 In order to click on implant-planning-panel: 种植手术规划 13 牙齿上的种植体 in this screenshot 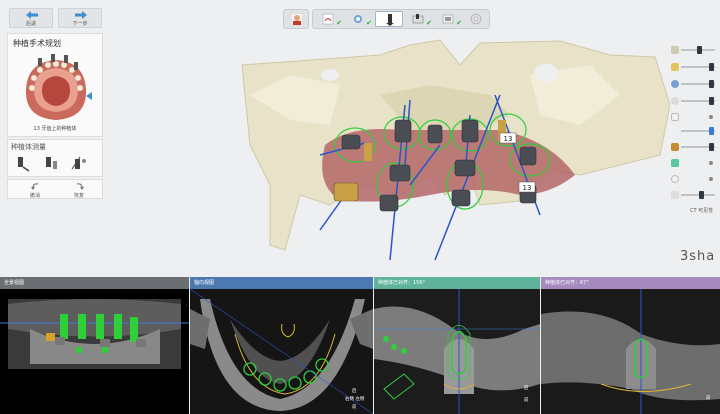, I will do `click(55, 85)`.